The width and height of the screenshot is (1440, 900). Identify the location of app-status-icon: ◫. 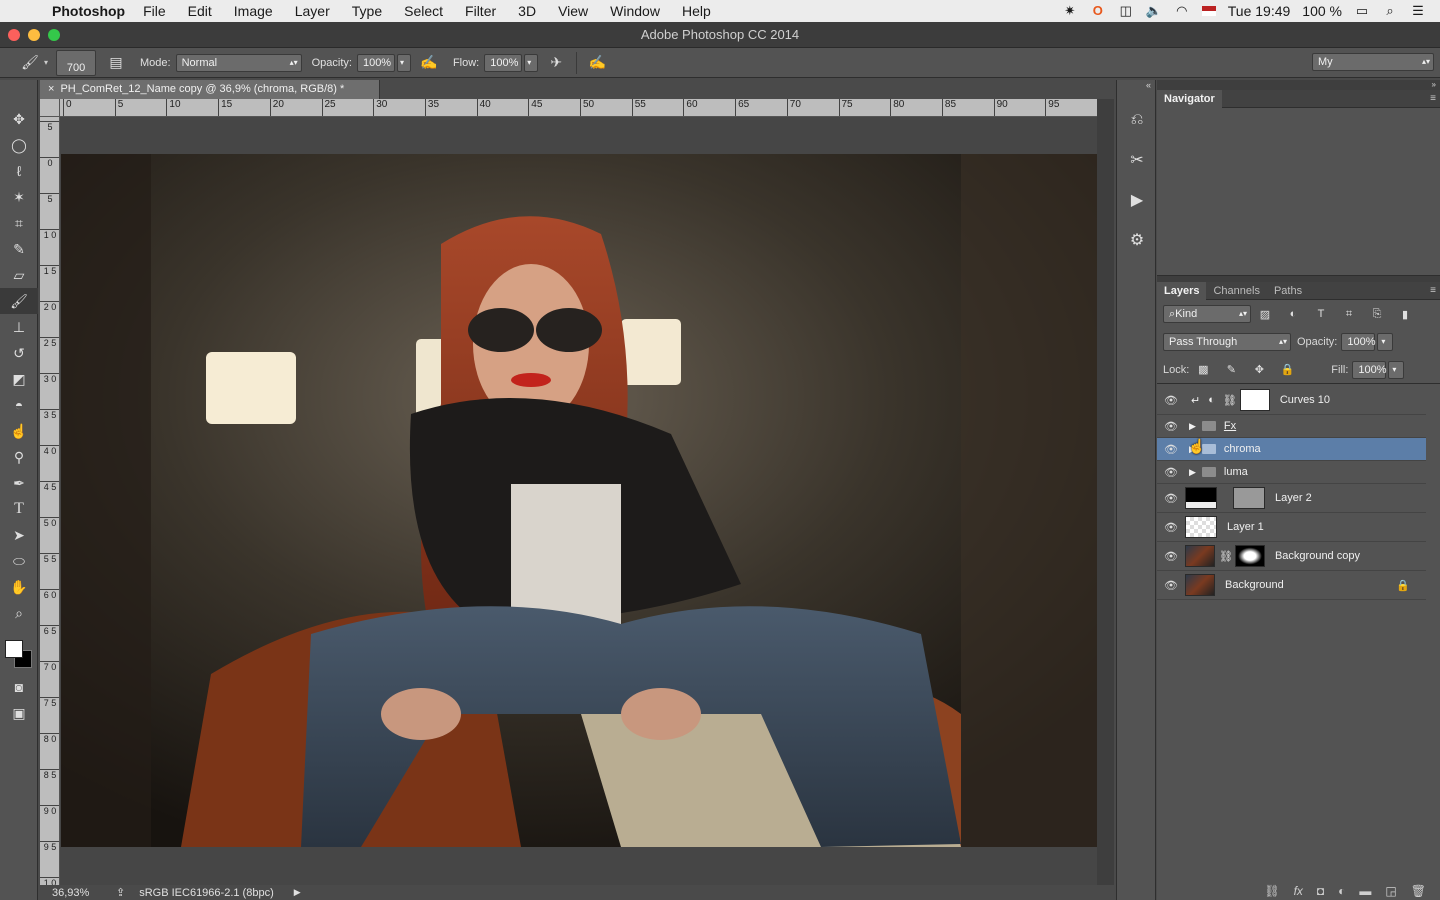
(1126, 11).